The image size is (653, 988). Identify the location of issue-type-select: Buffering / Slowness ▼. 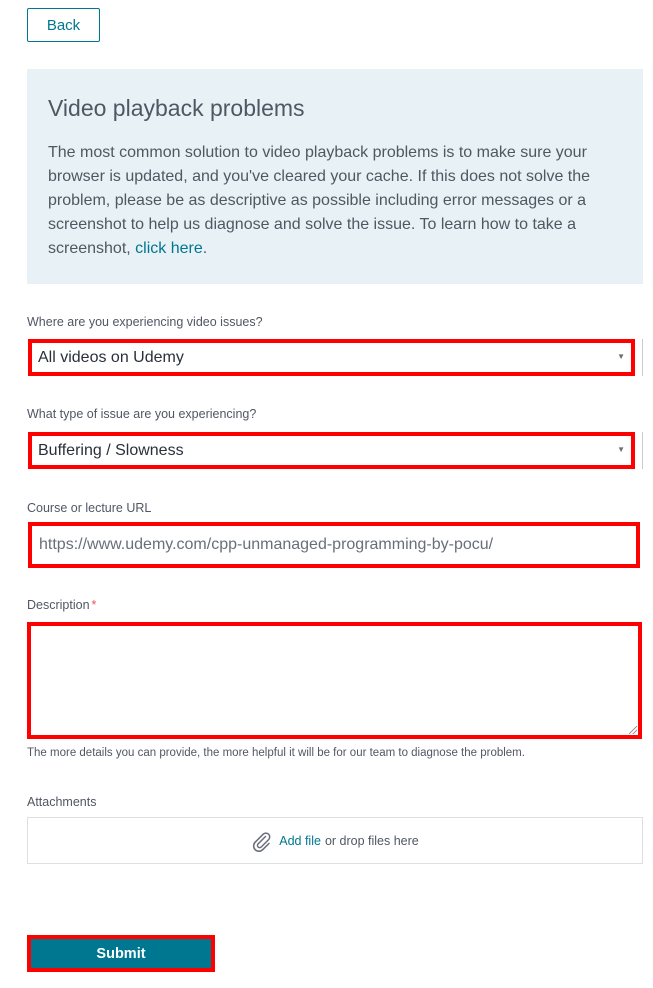
(331, 450).